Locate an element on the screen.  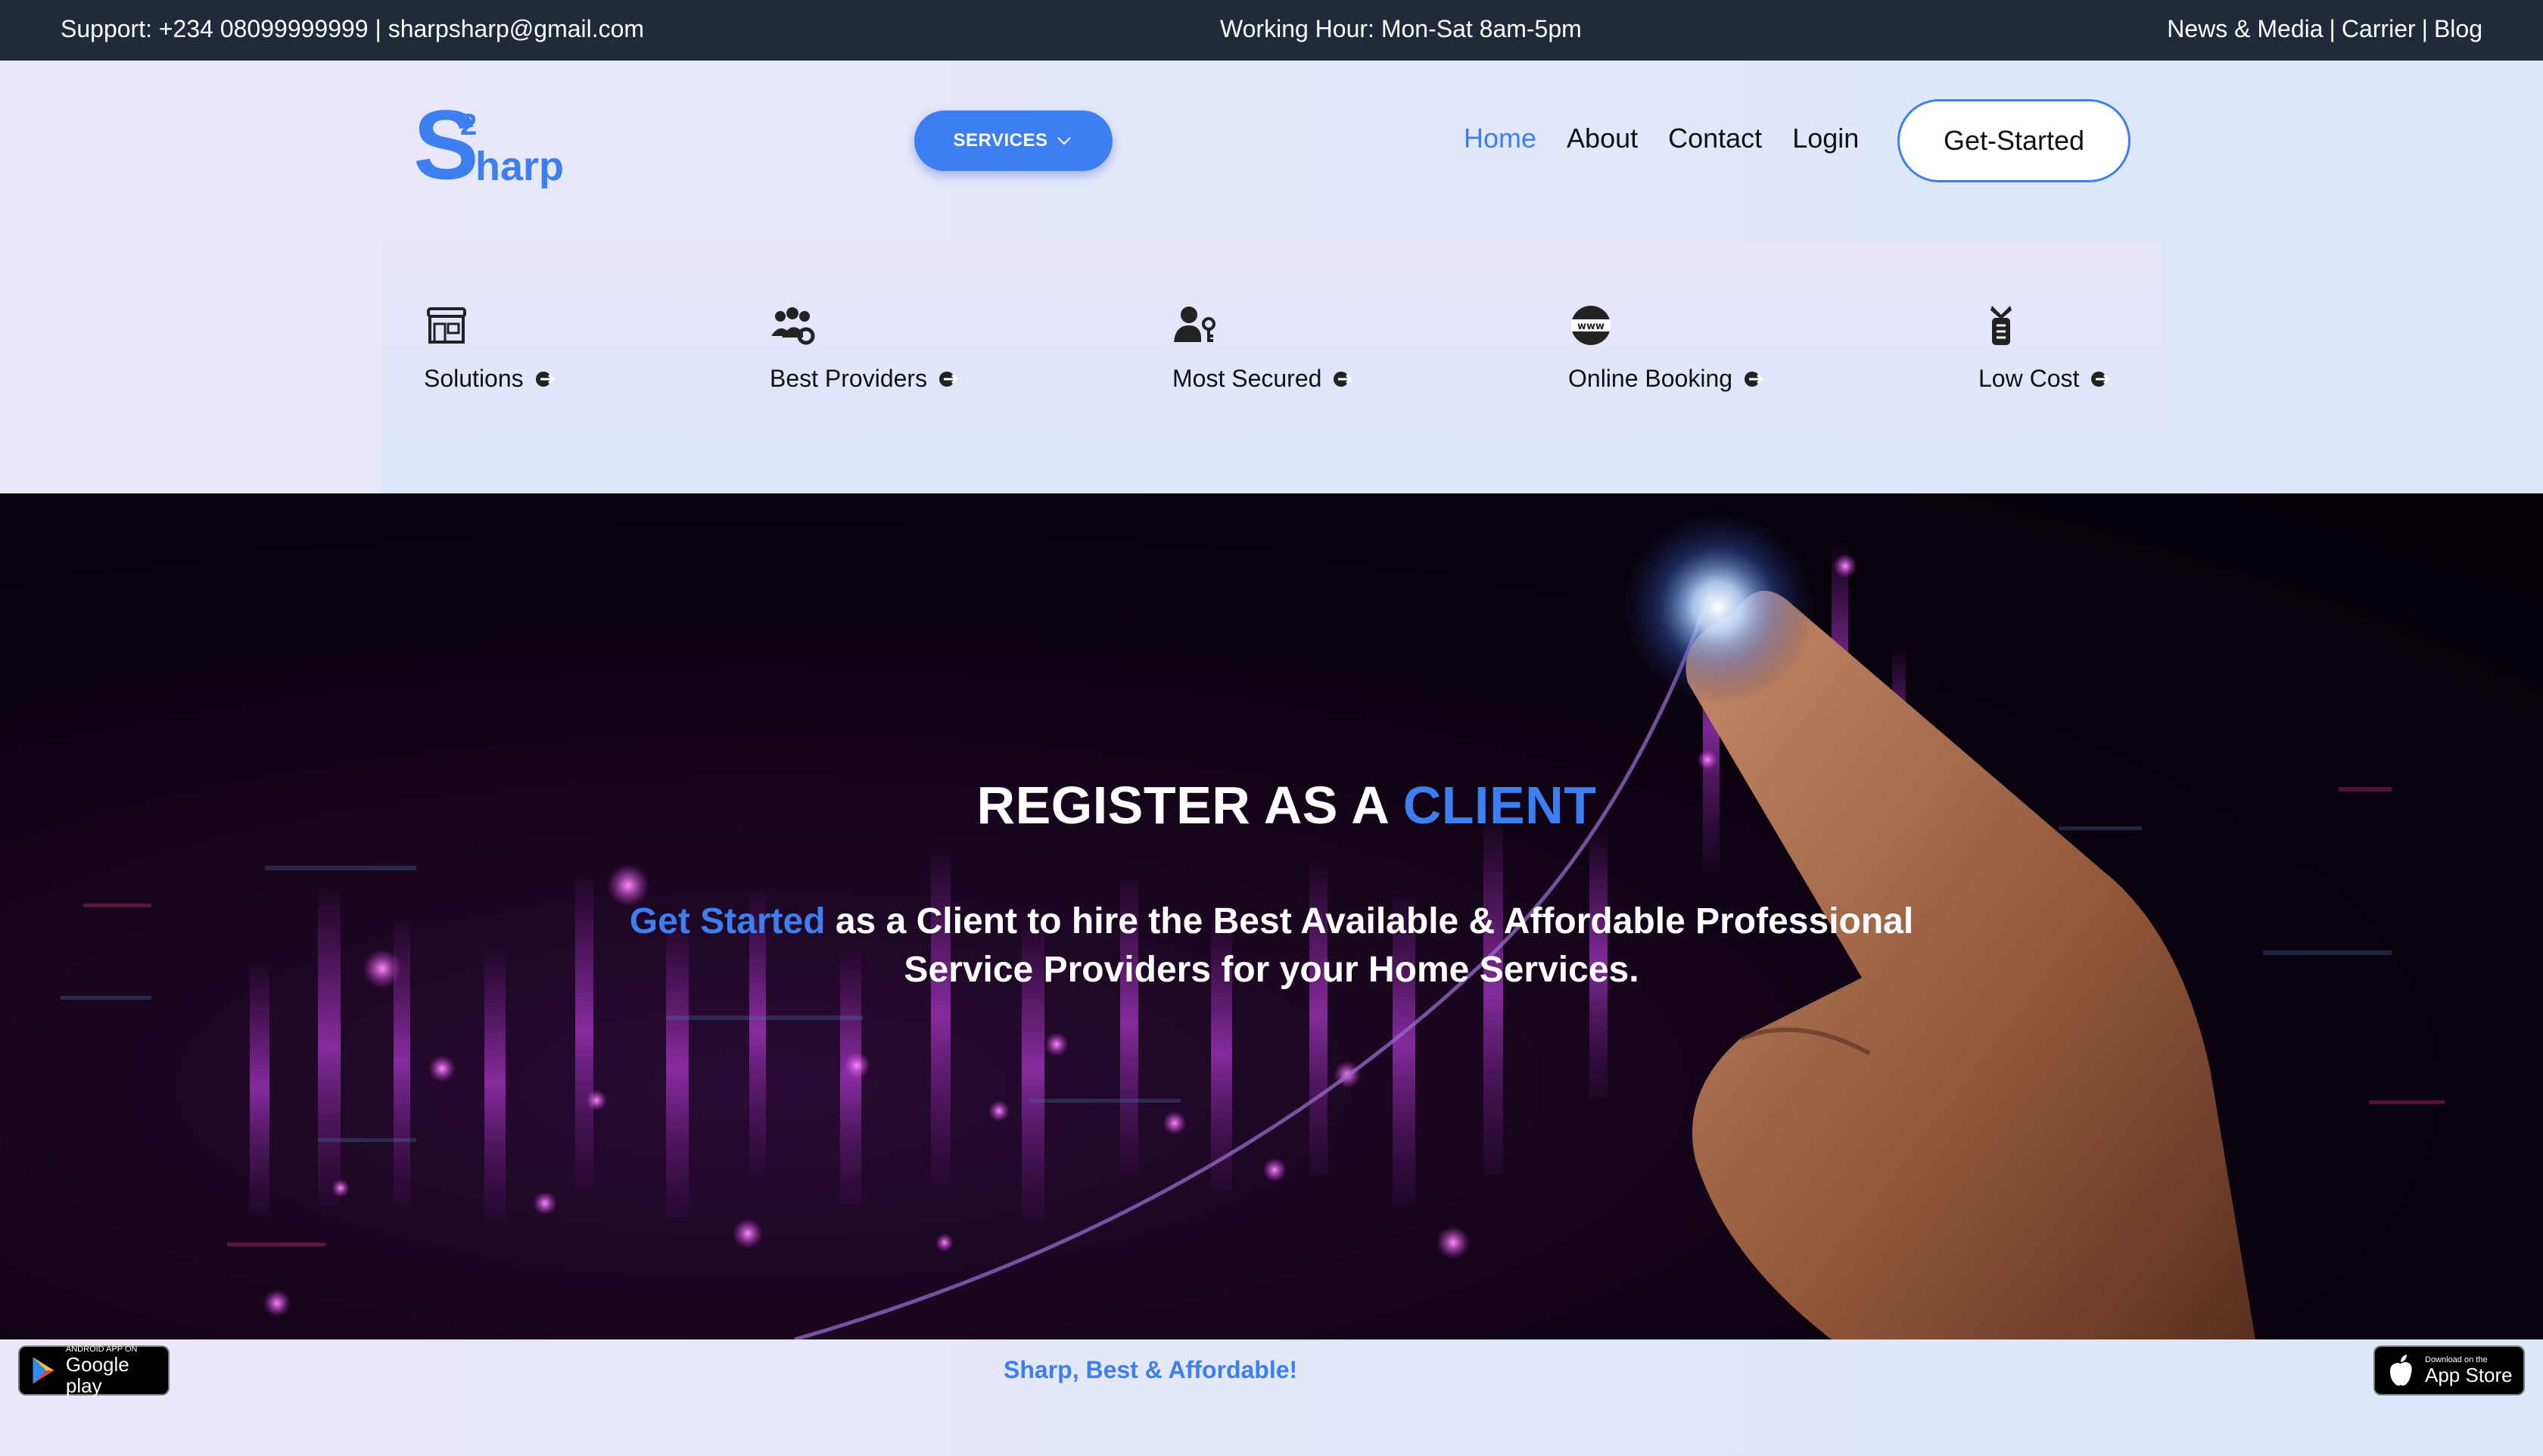
blog-link: Blog is located at coordinates (2458, 29).